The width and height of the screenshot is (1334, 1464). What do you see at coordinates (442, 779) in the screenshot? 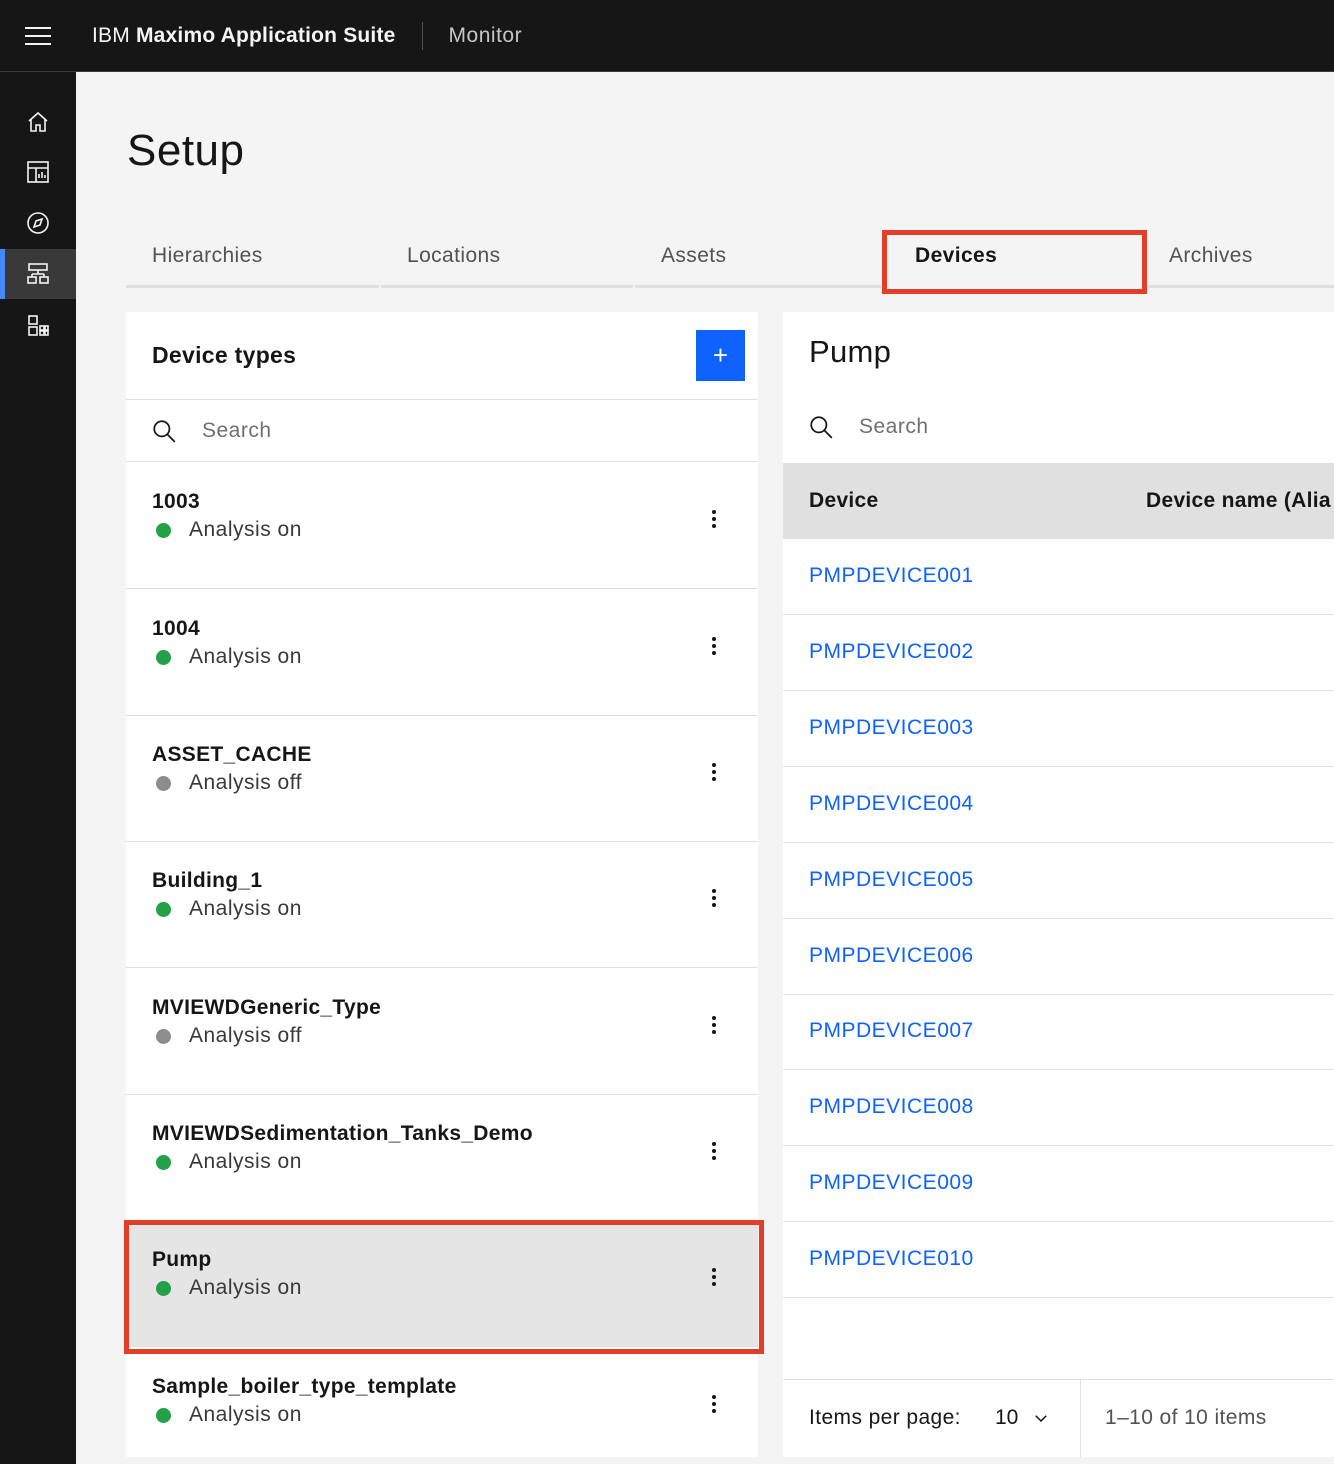
I see `device-type-item: ASSET_CACHE Analysis off` at bounding box center [442, 779].